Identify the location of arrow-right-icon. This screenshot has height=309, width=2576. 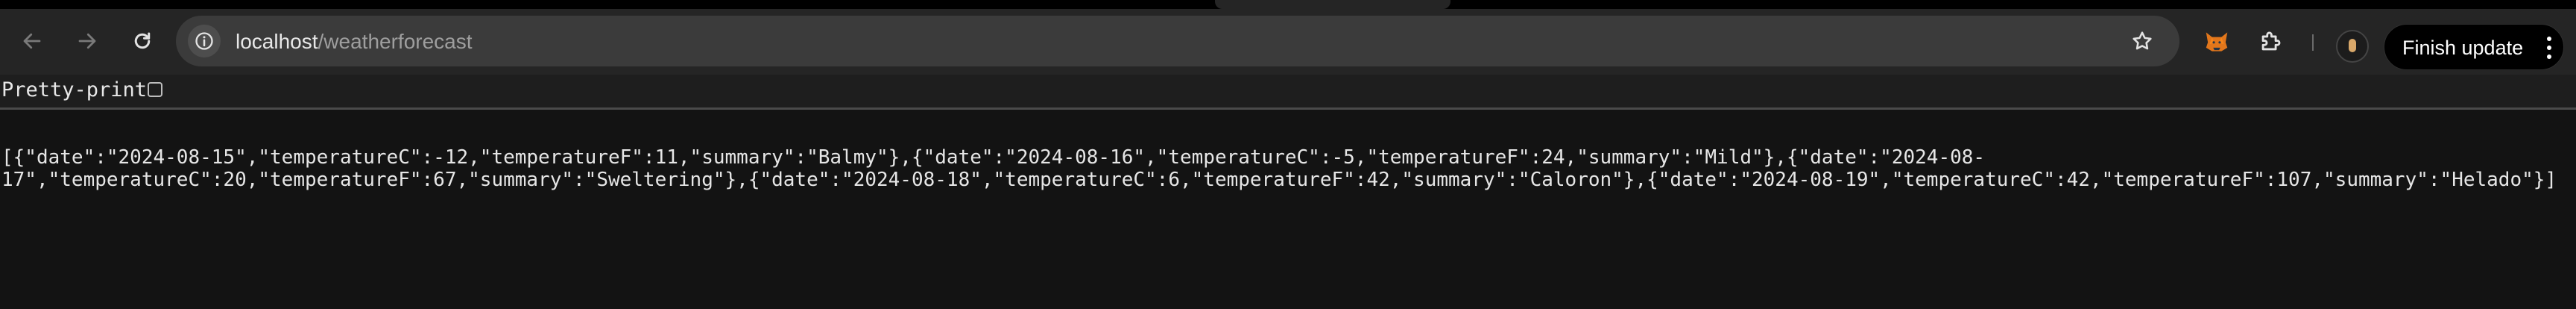
(87, 41).